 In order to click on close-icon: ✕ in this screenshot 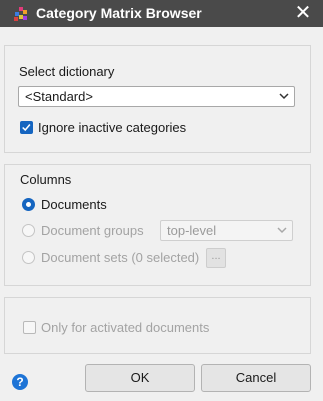, I will do `click(303, 13)`.